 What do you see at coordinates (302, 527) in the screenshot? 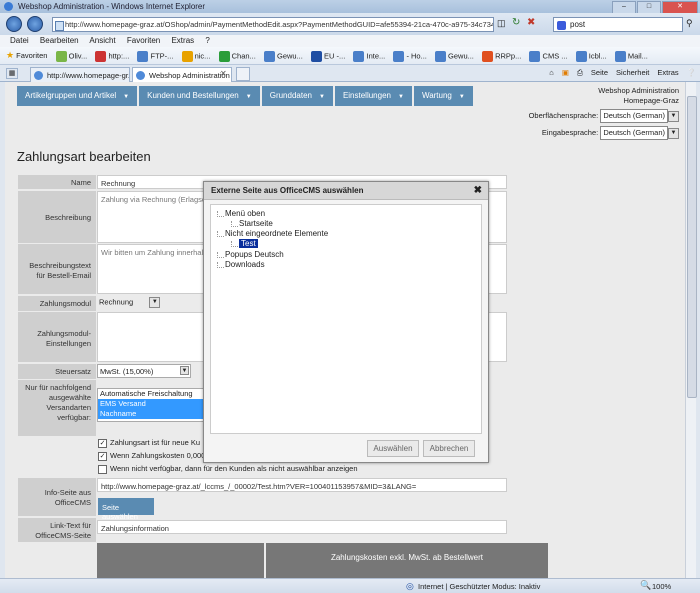
I see `link-text-field: Zahlungsinformation` at bounding box center [302, 527].